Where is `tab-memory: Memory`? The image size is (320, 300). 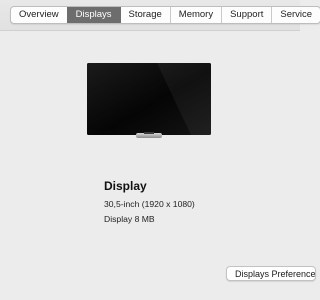
tab-memory: Memory is located at coordinates (195, 15).